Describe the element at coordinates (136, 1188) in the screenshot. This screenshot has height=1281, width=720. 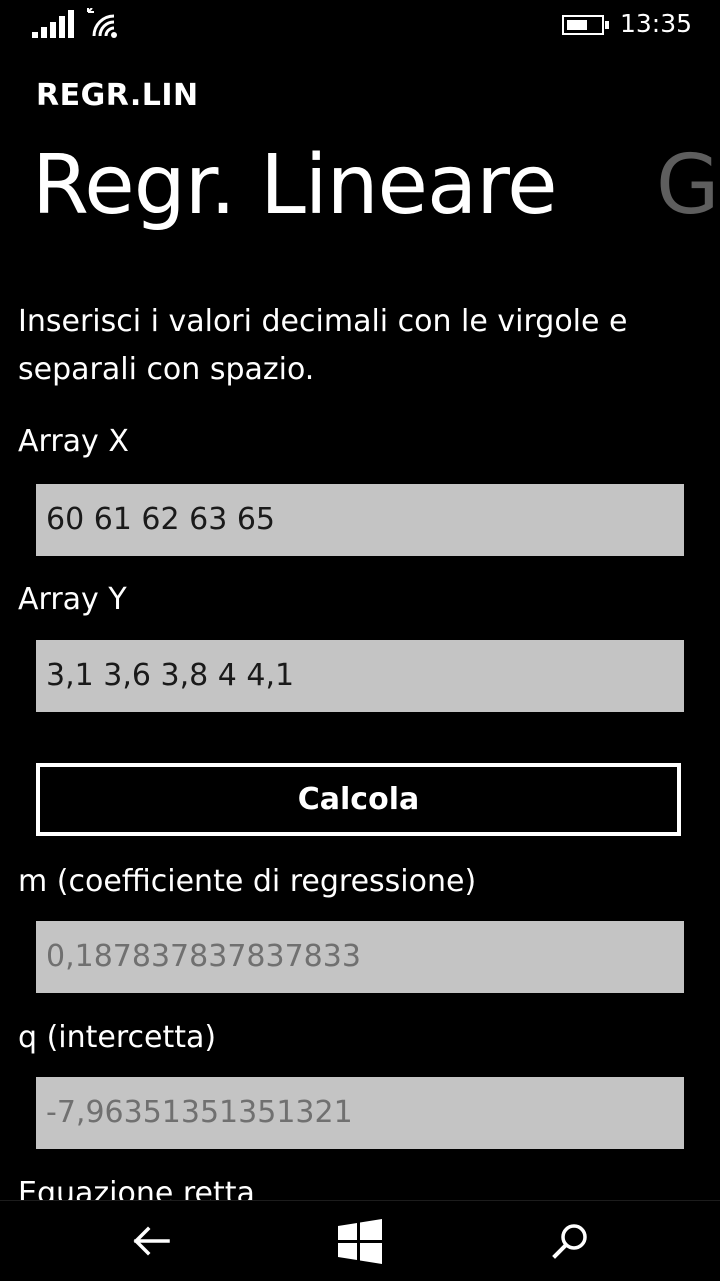
I see `equation-label: Equazione retta` at that location.